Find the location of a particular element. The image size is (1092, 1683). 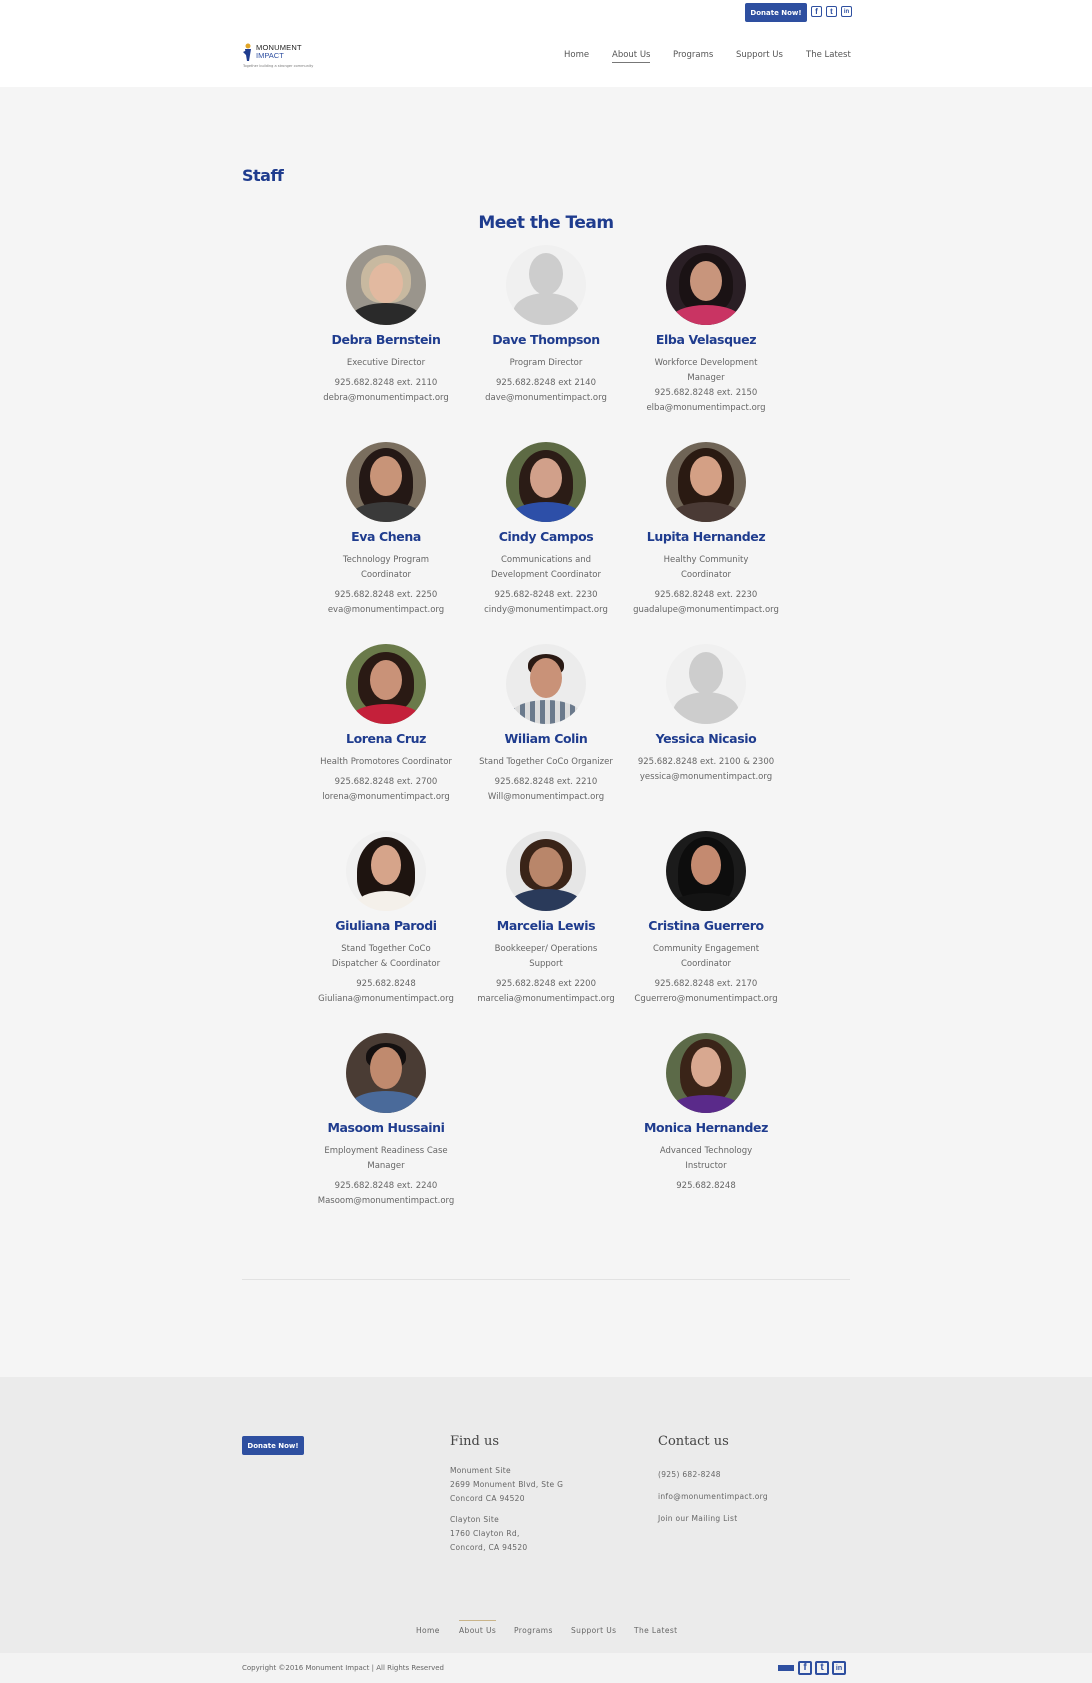

staff-role: Executive Director is located at coordinates (386, 363).